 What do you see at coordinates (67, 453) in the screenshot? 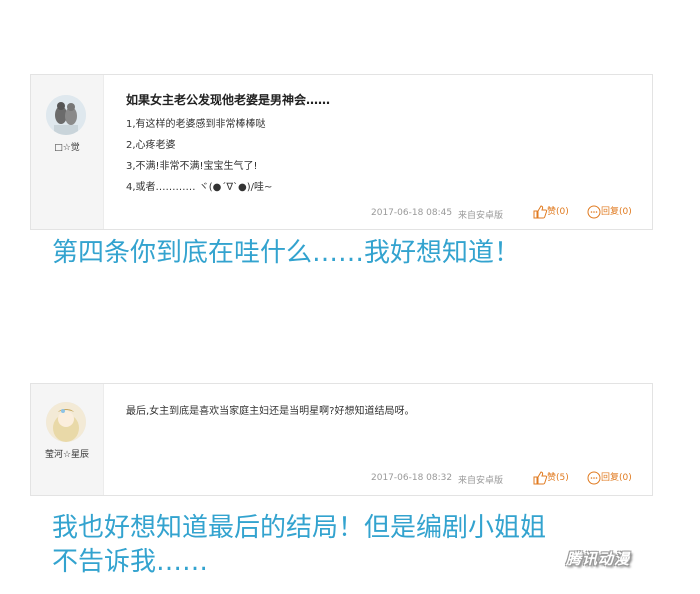
I see `username: 莹河☆星辰` at bounding box center [67, 453].